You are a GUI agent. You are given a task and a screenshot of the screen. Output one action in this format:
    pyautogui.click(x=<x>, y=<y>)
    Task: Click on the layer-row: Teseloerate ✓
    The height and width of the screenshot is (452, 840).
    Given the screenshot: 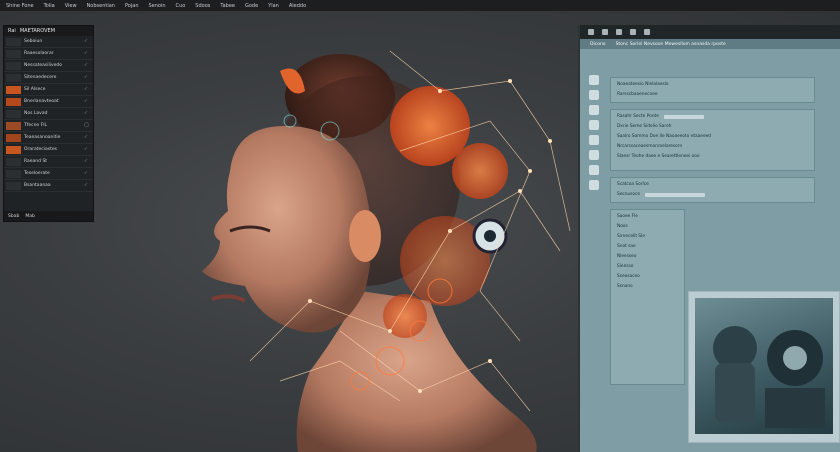 What is the action you would take?
    pyautogui.click(x=48, y=174)
    